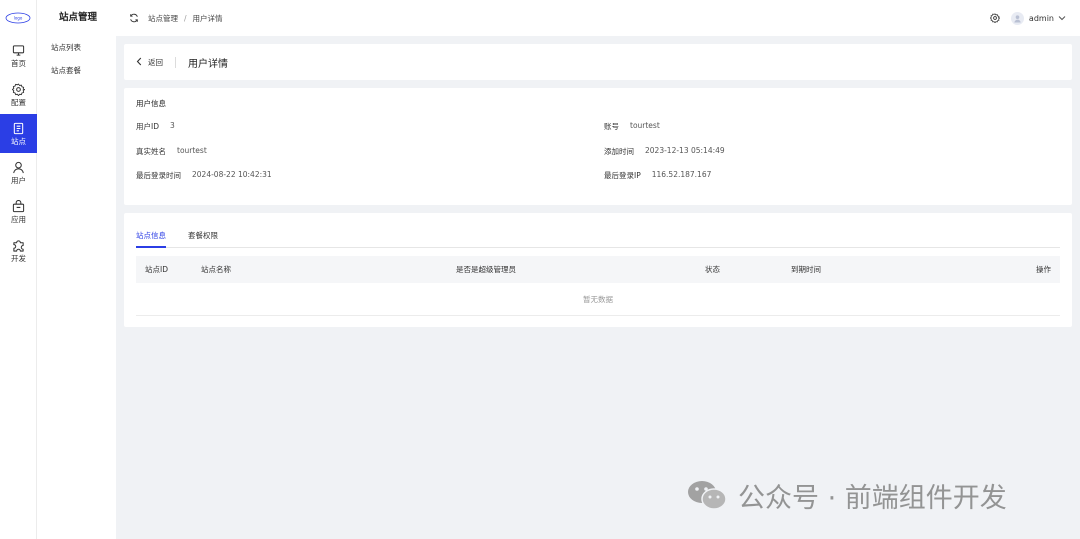 The image size is (1080, 539). What do you see at coordinates (76, 47) in the screenshot?
I see `submenu-item-site-list: 站点列表` at bounding box center [76, 47].